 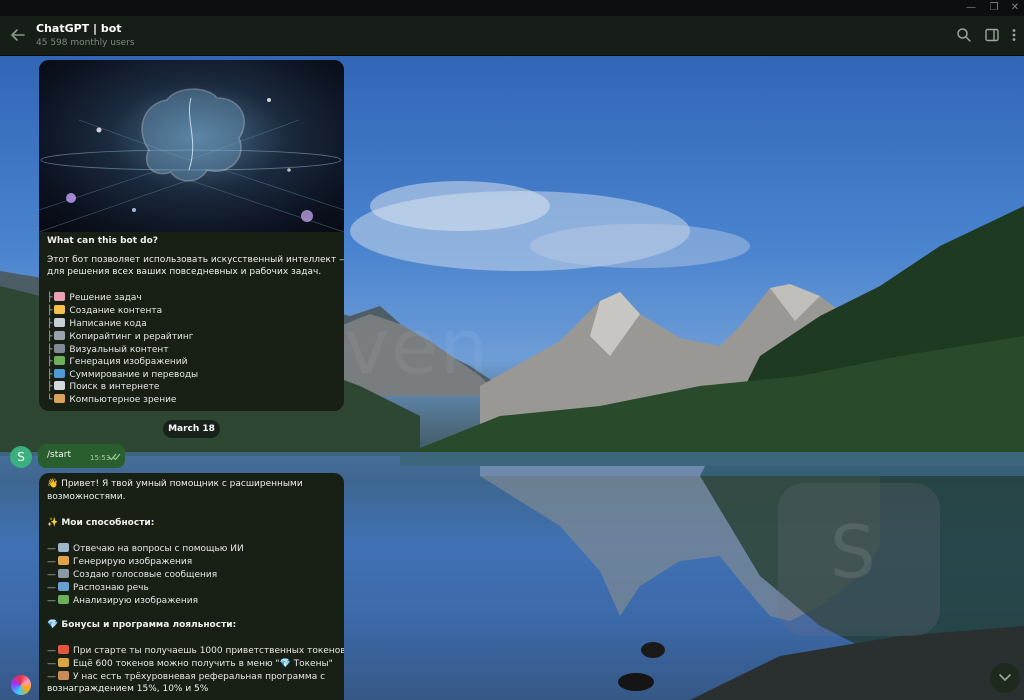 I want to click on greeting-line: возможностями., so click(x=86, y=497).